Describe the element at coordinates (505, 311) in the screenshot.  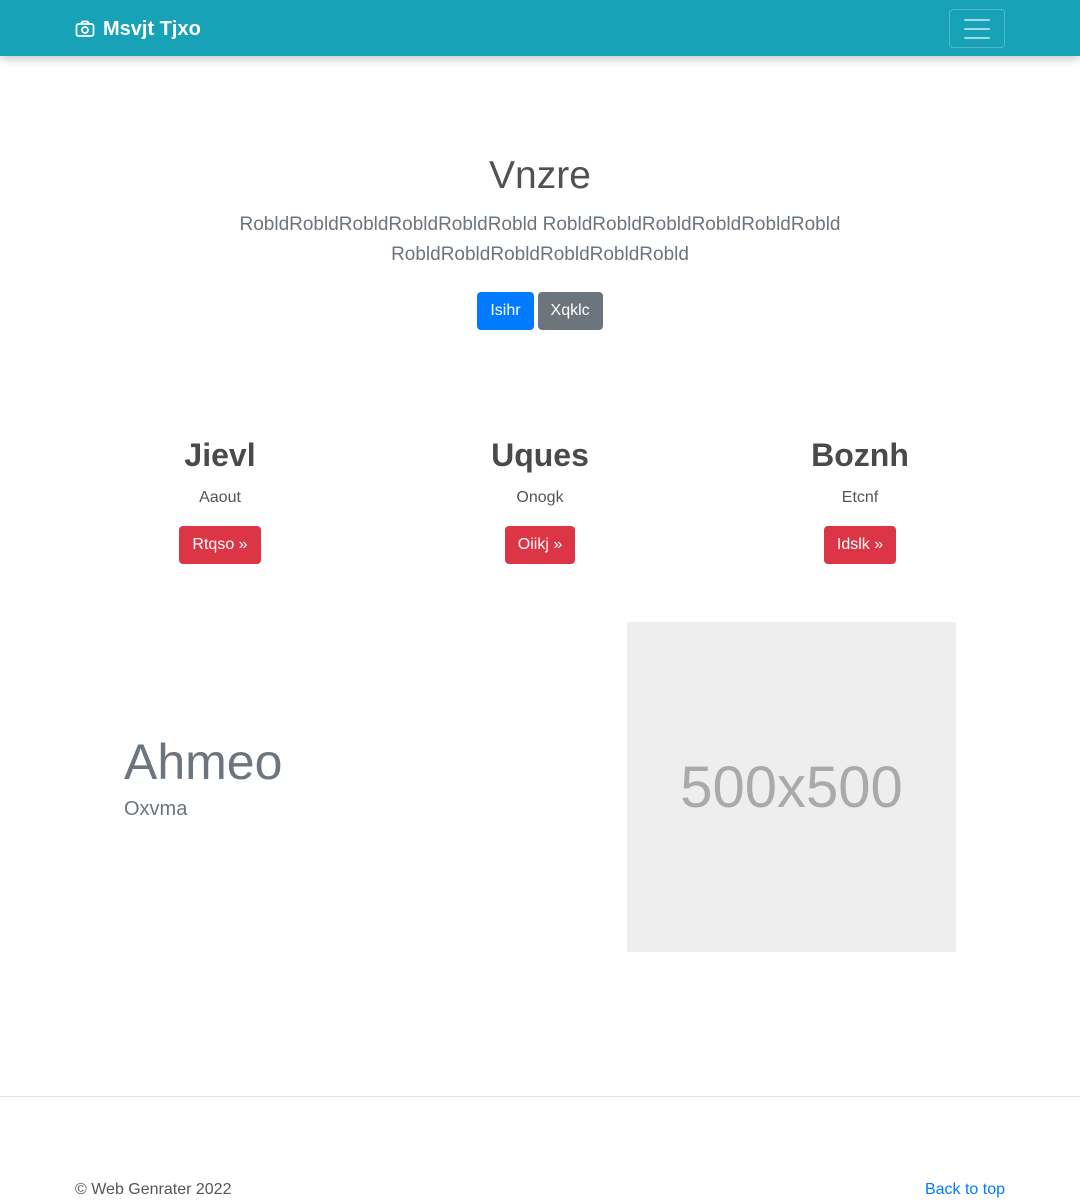
I see `hero-primary-button: Isihr` at that location.